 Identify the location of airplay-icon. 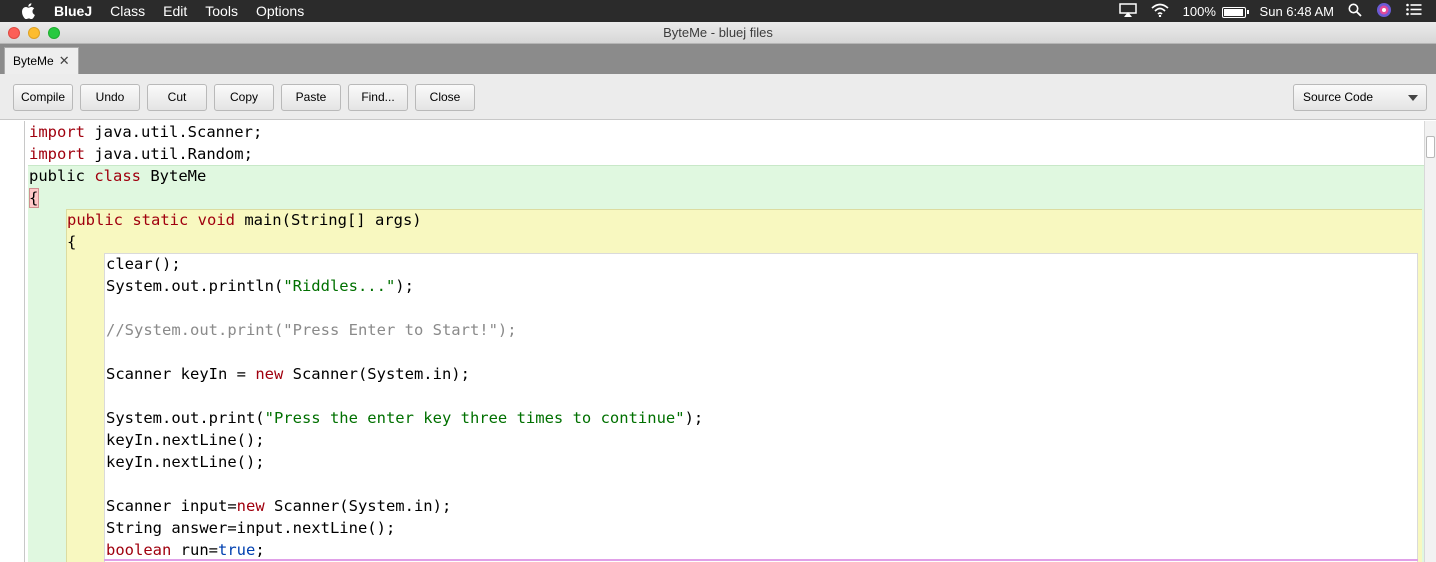
(1127, 11).